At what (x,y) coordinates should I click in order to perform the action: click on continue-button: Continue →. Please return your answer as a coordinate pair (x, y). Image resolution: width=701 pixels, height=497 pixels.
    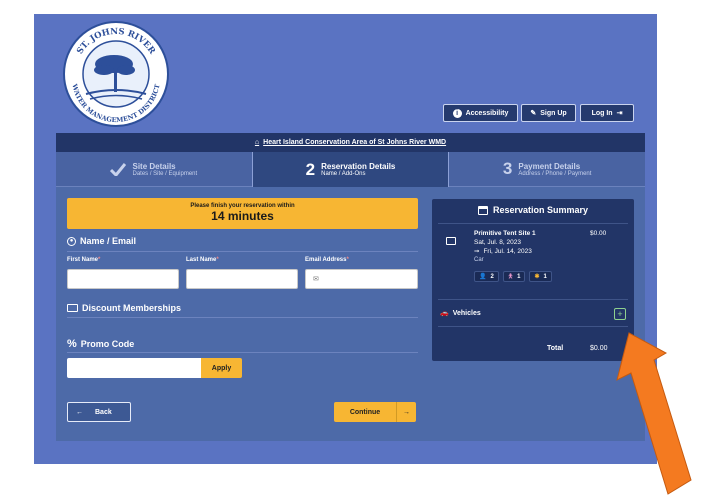
    Looking at the image, I should click on (375, 412).